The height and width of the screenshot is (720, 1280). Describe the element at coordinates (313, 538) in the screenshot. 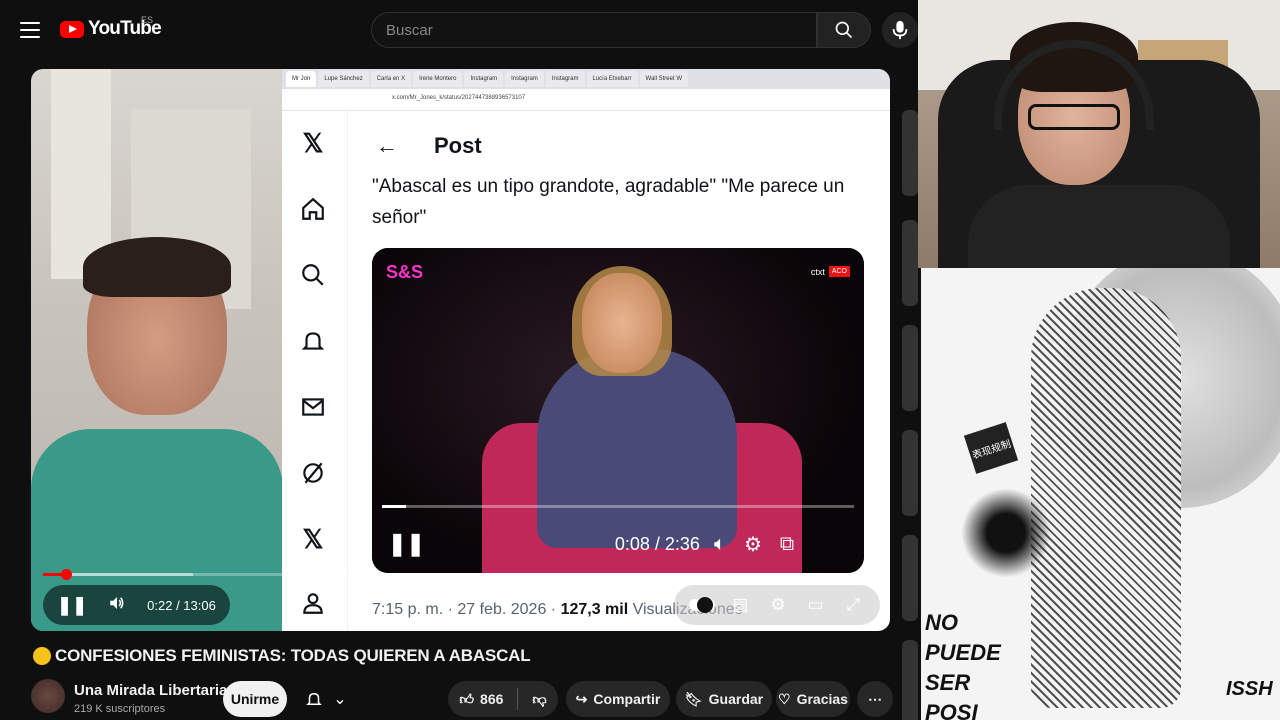

I see `premium-x-icon: 𝕏` at that location.